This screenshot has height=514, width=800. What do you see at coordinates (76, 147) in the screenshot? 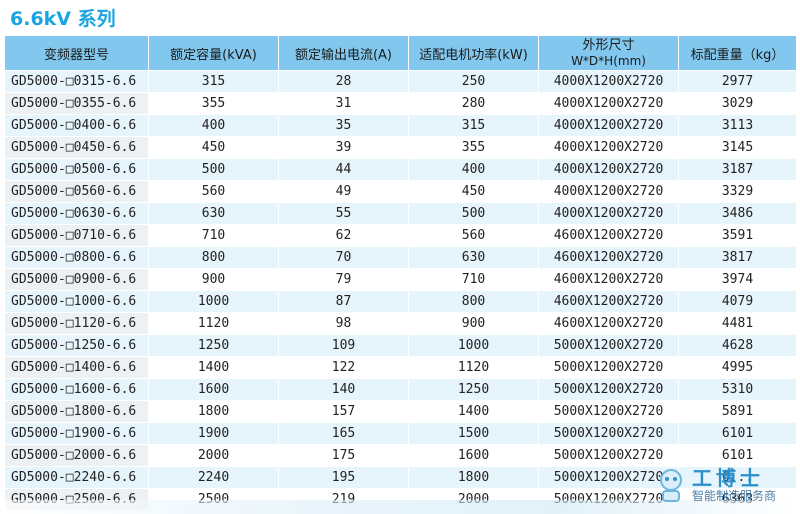
I see `cell-model: GD5000-□0450-6.6` at bounding box center [76, 147].